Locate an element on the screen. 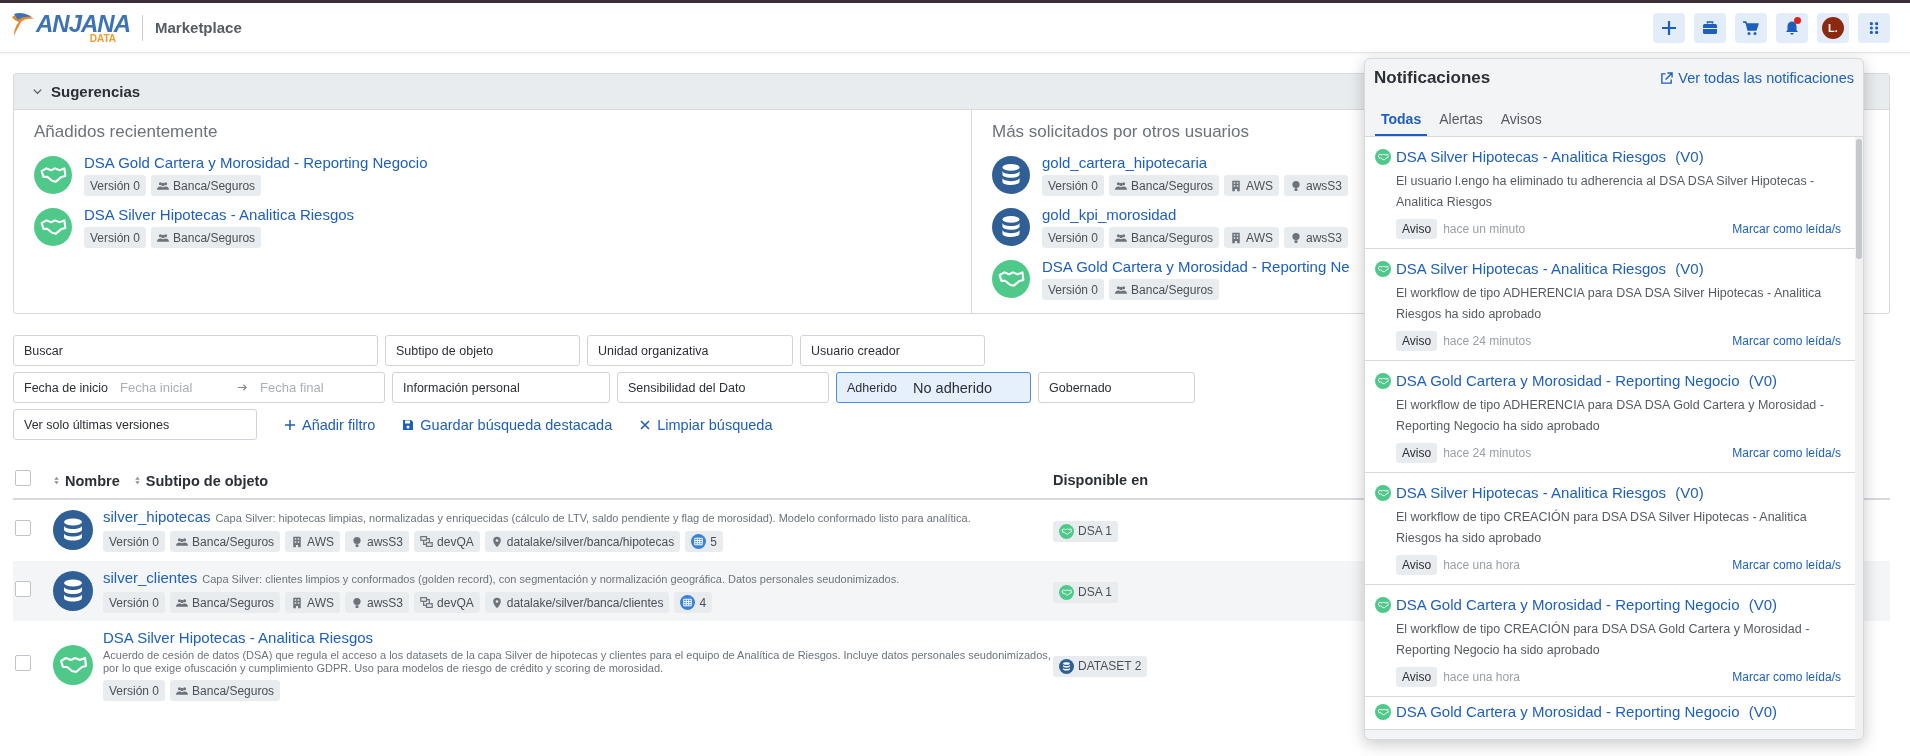  cart-icon is located at coordinates (1751, 27).